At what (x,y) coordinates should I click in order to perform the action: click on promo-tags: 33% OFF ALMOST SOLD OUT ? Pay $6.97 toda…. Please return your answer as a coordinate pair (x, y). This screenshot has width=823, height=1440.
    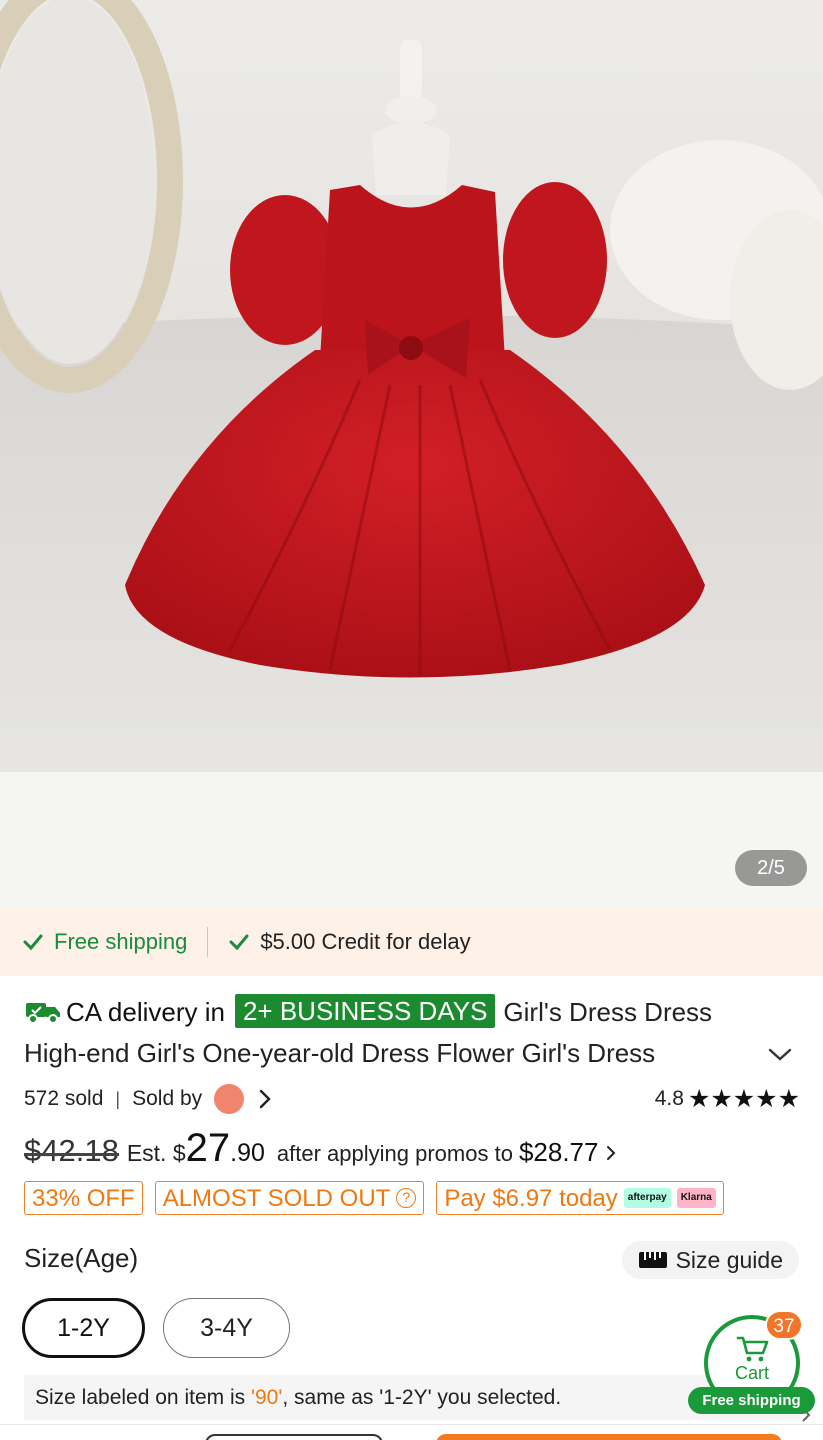
    Looking at the image, I should click on (374, 1198).